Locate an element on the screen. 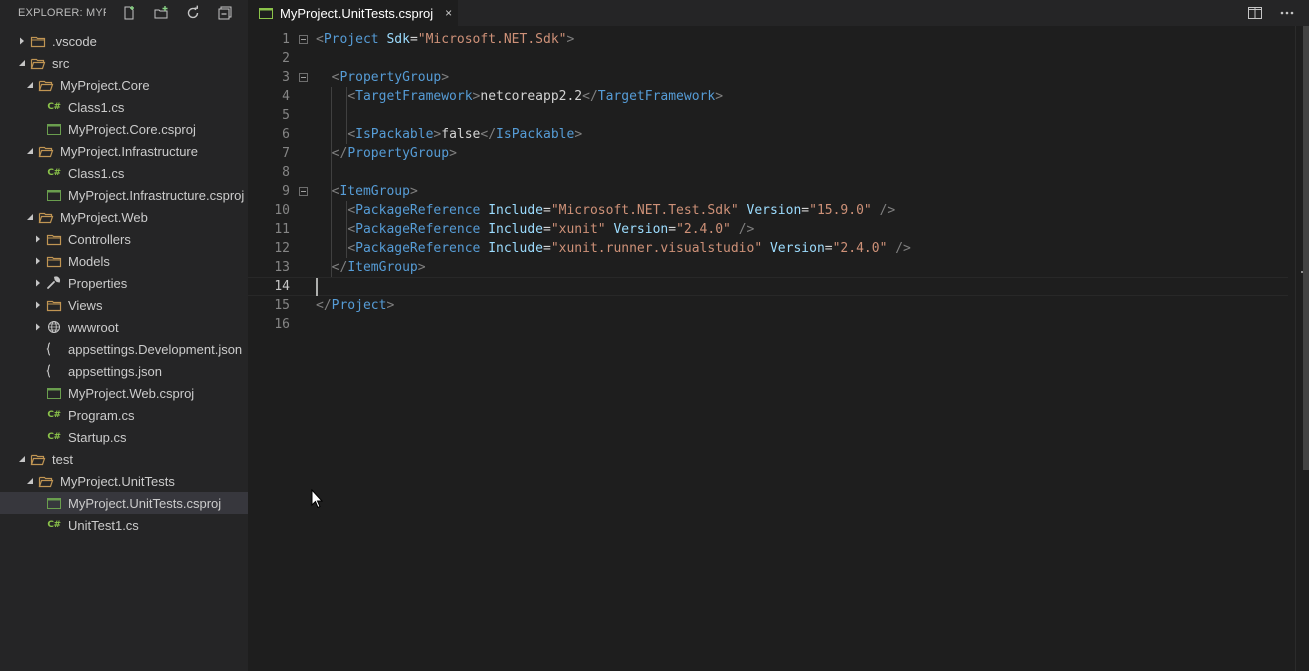 The image size is (1309, 671). tree-file: C# Startup.cs is located at coordinates (124, 437).